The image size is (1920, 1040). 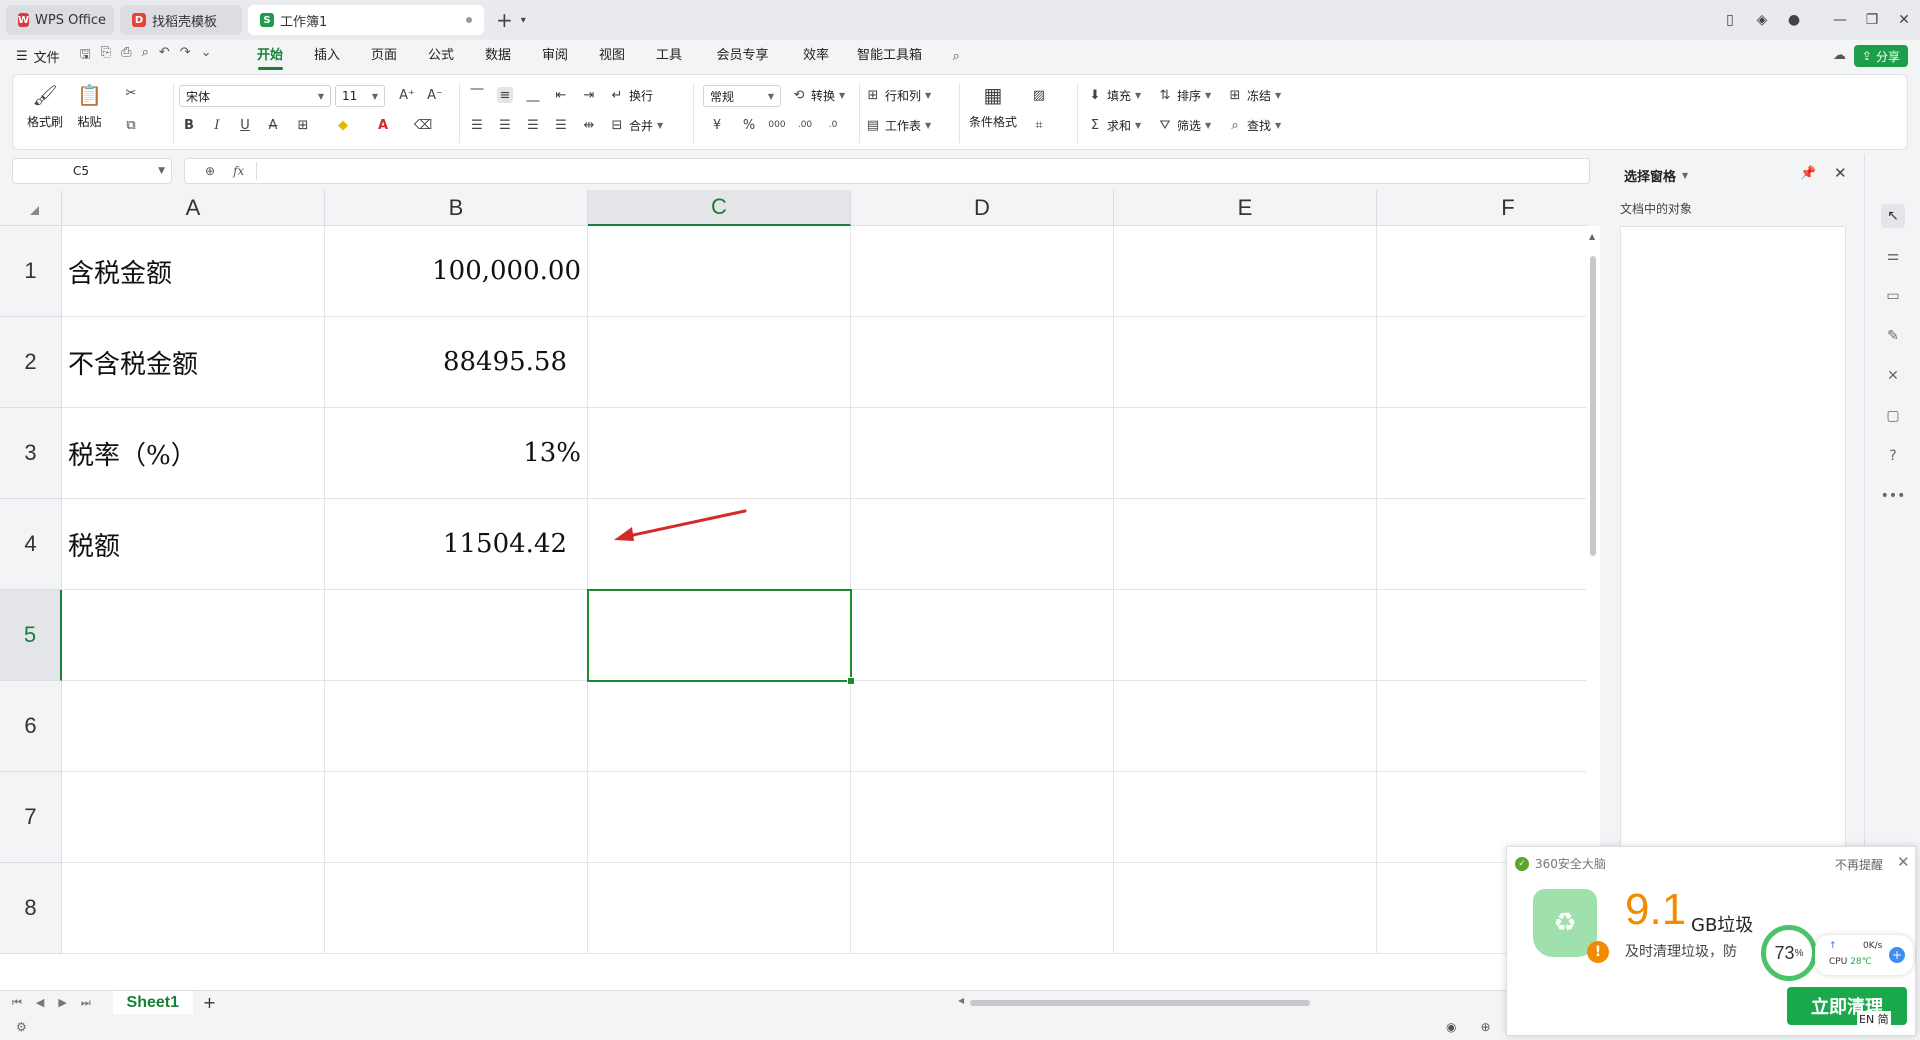 What do you see at coordinates (456, 271) in the screenshot?
I see `cell-b1: 100,000.00` at bounding box center [456, 271].